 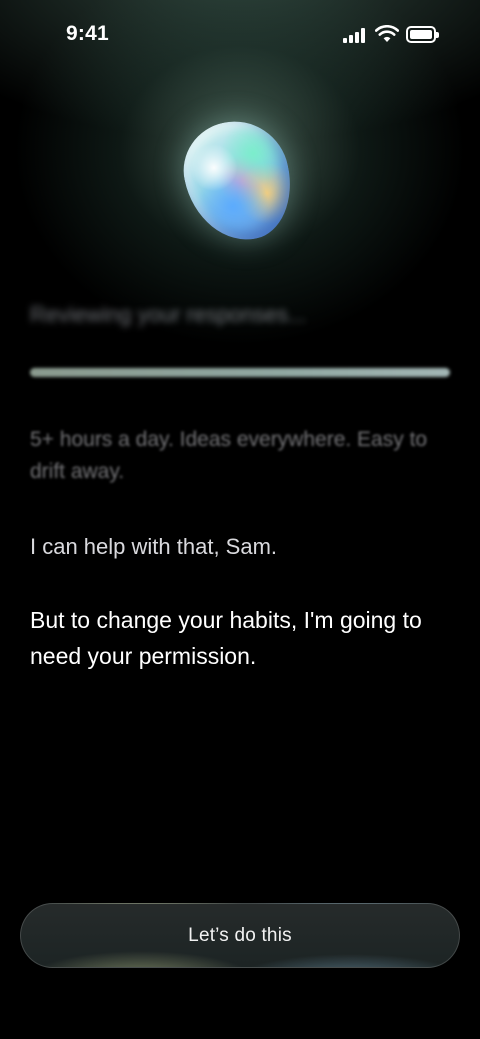 I want to click on opal-gem-image, so click(x=238, y=181).